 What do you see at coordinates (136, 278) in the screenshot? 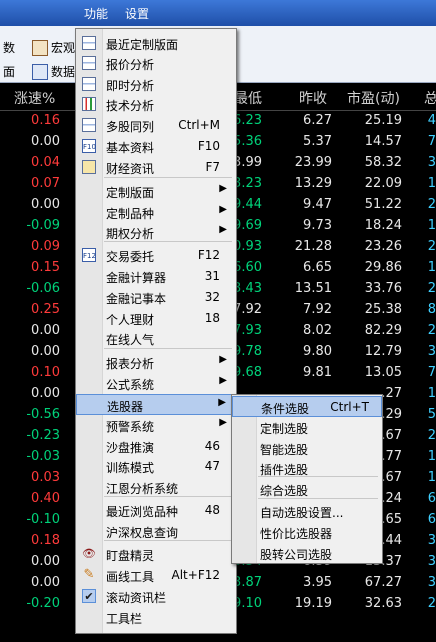
I see `menu-item-label: 金融计算器` at bounding box center [136, 278].